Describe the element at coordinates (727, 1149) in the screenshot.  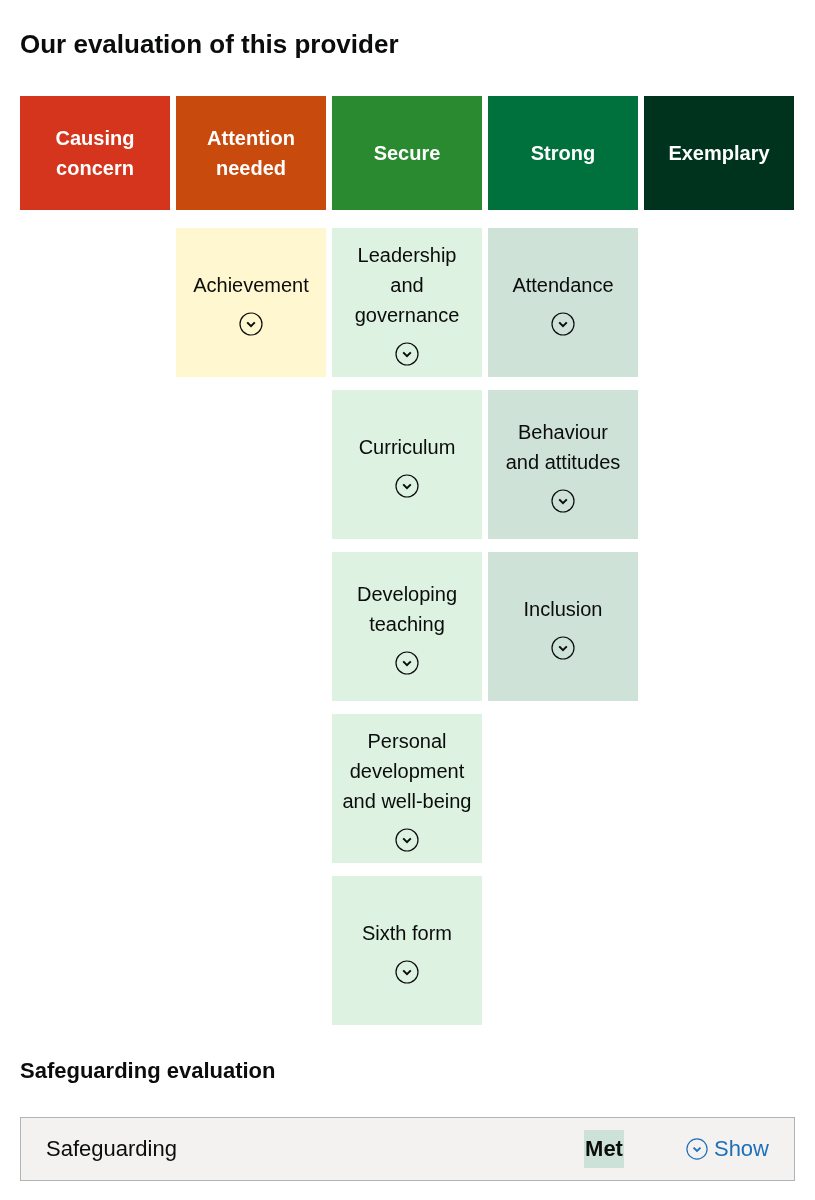
I see `show-link: Show` at that location.